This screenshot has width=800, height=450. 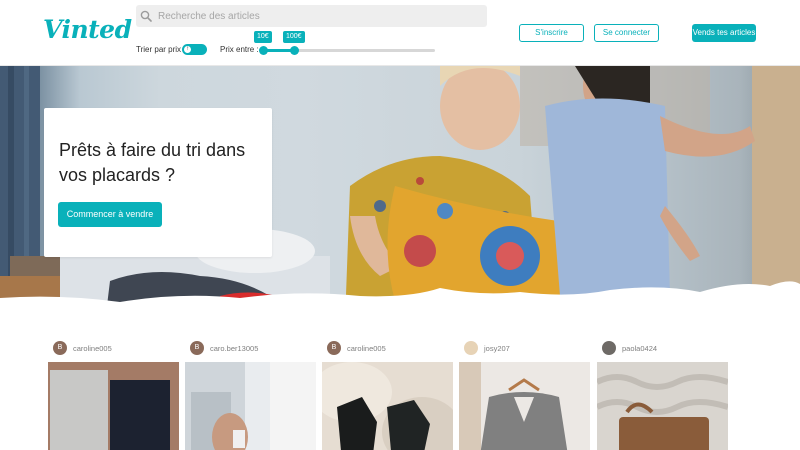 I want to click on price-max-handle, so click(x=294, y=50).